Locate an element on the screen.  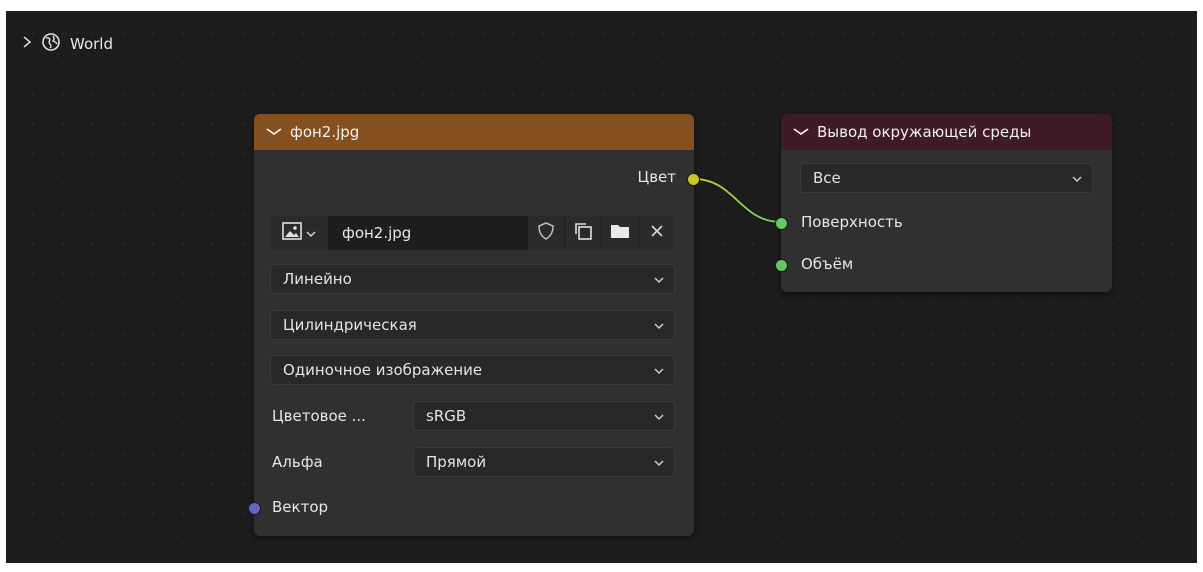
vector-input-row: Вектор is located at coordinates (300, 507).